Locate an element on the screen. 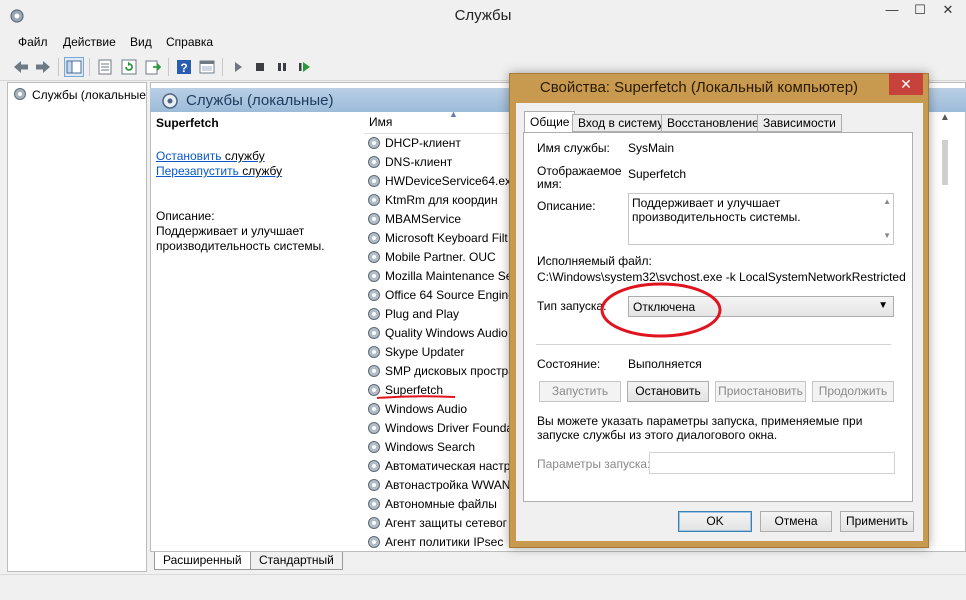 The width and height of the screenshot is (966, 600). service-row: Skype Updater is located at coordinates (441, 352).